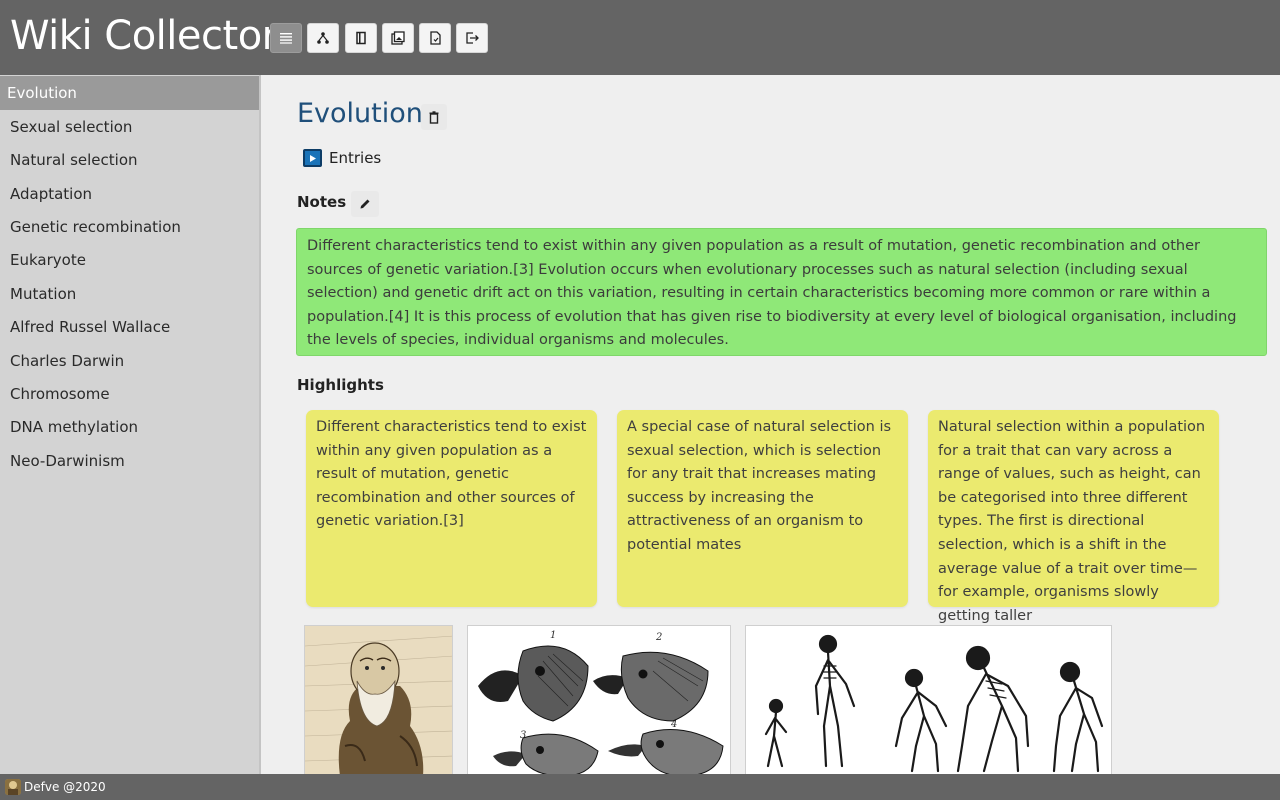 This screenshot has height=800, width=1280. Describe the element at coordinates (129, 127) in the screenshot. I see `sidebar-item-sexual-selection: Sexual selection` at that location.